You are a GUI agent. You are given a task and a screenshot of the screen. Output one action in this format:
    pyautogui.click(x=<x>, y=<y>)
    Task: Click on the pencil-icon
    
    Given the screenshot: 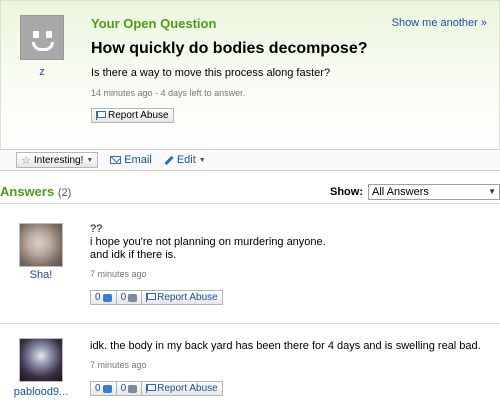 What is the action you would take?
    pyautogui.click(x=169, y=160)
    